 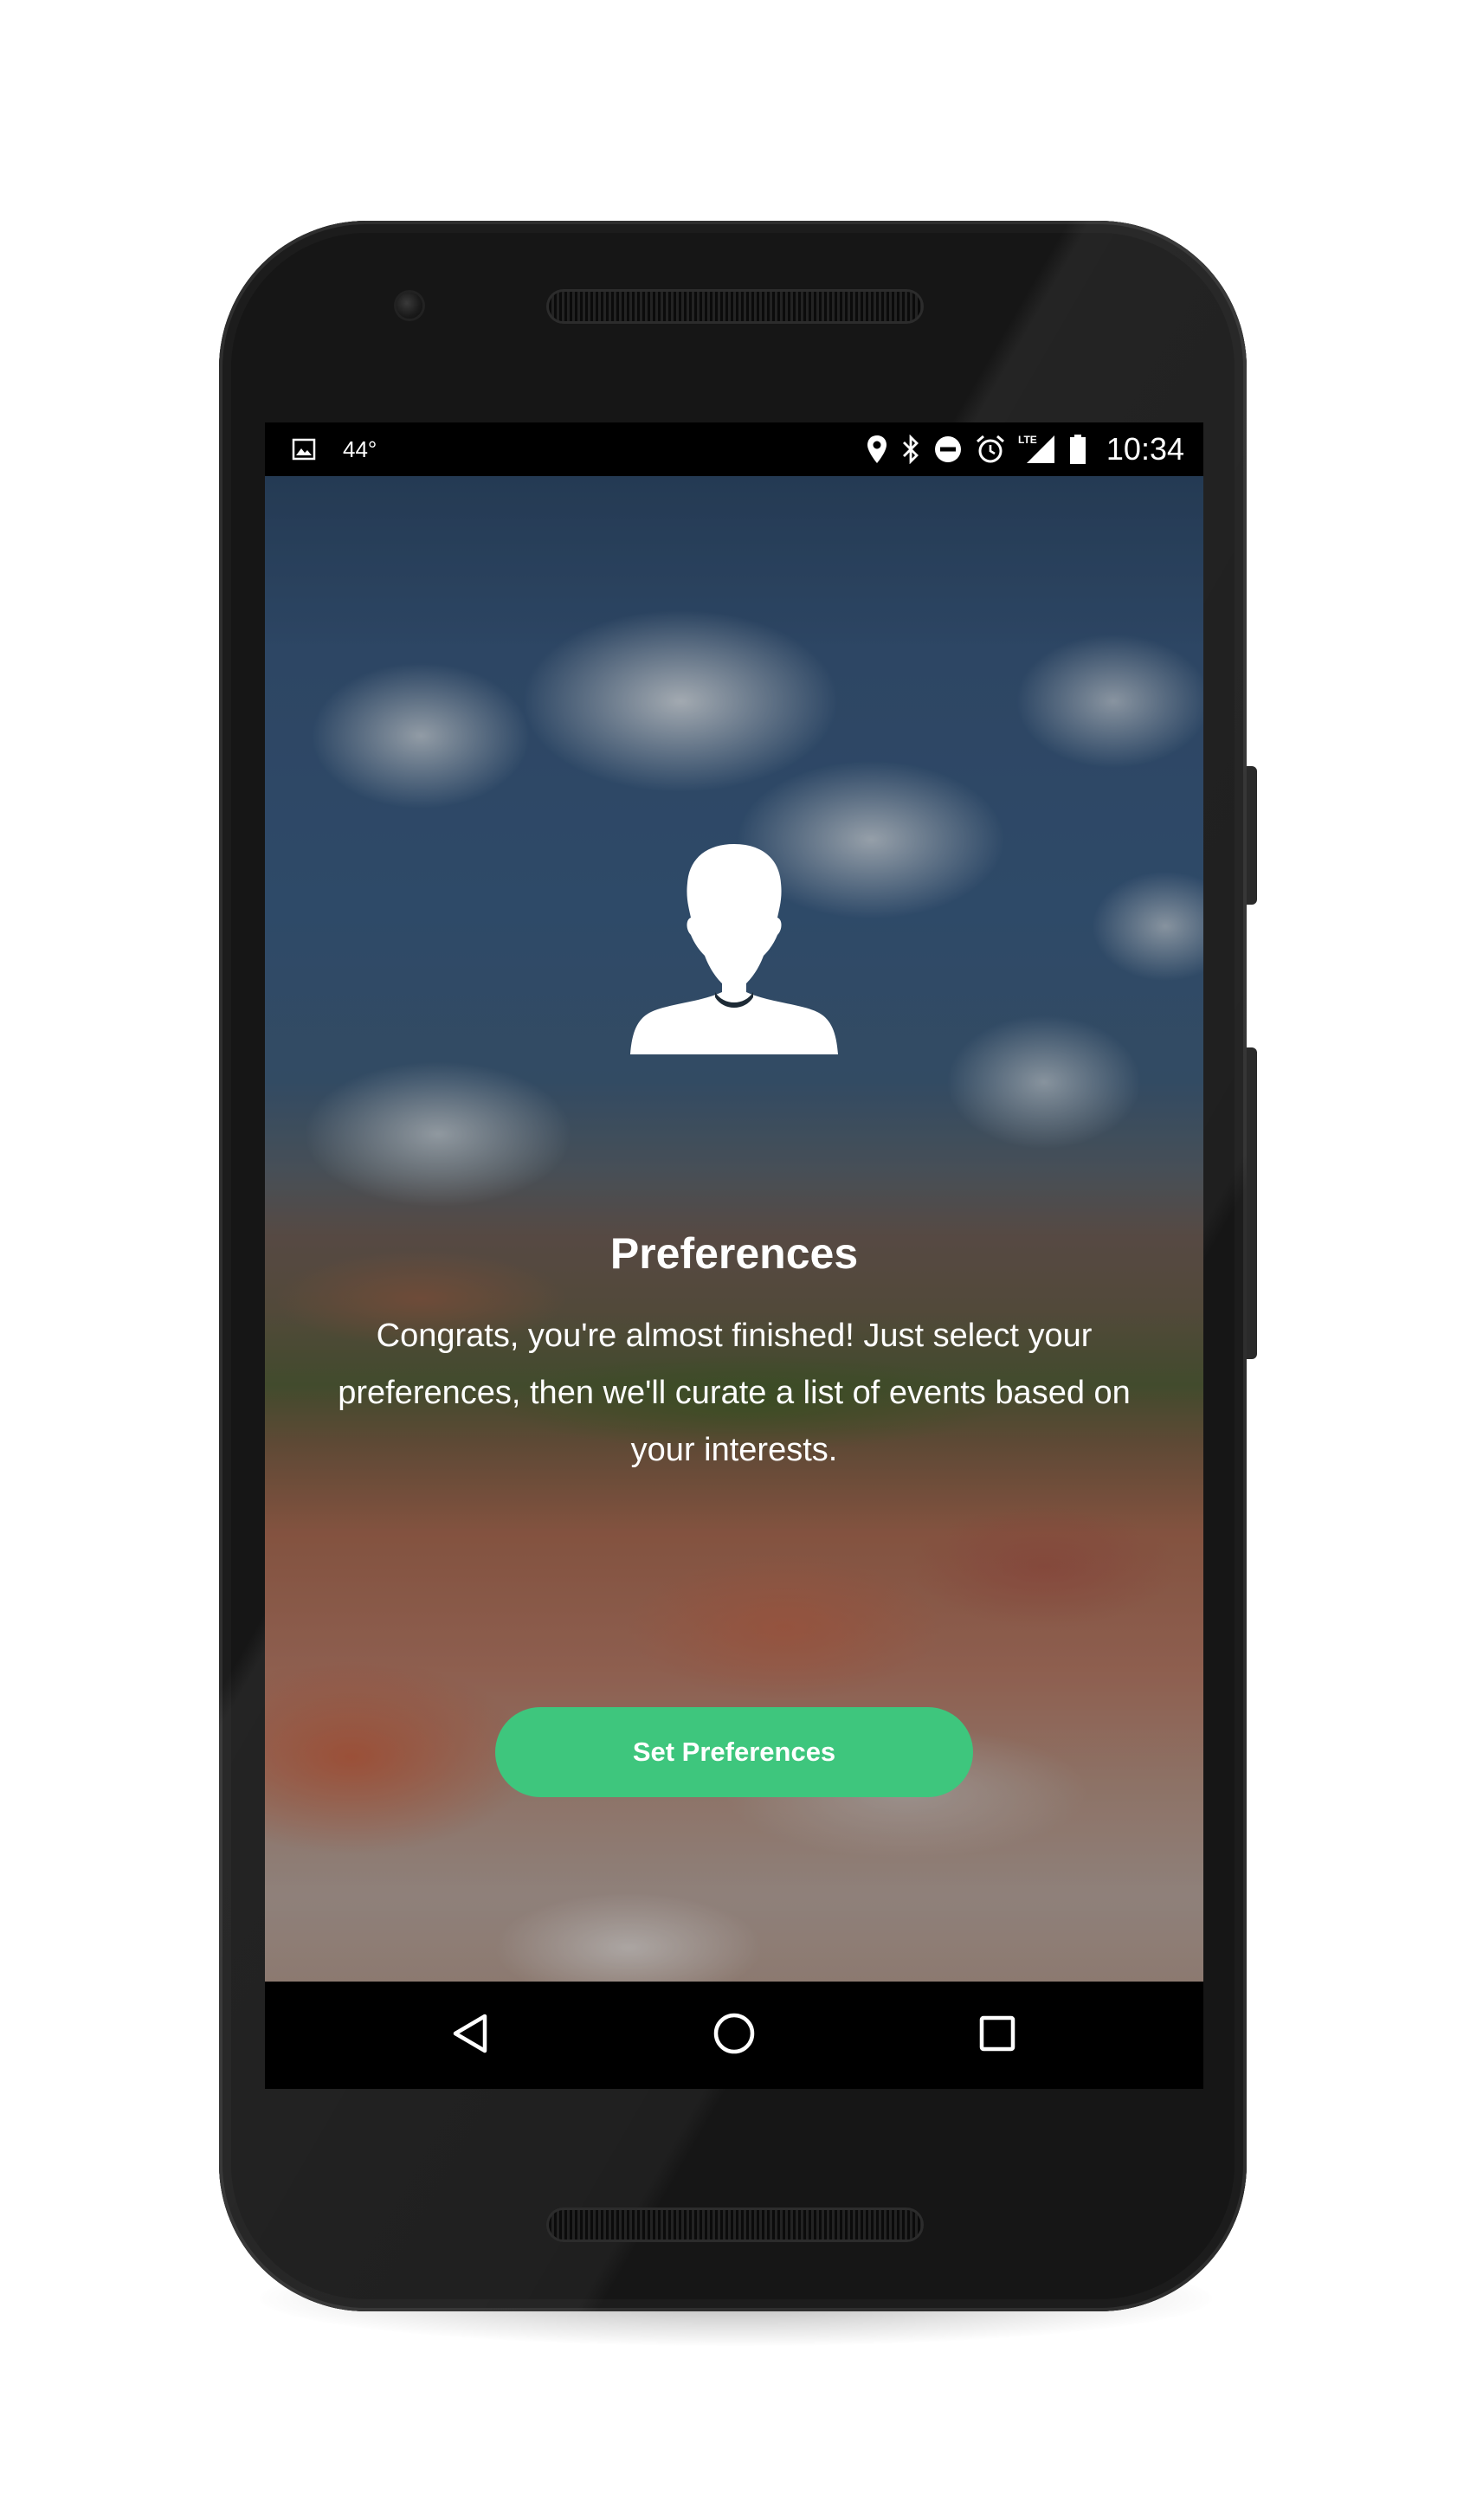 I want to click on power-button, so click(x=1251, y=835).